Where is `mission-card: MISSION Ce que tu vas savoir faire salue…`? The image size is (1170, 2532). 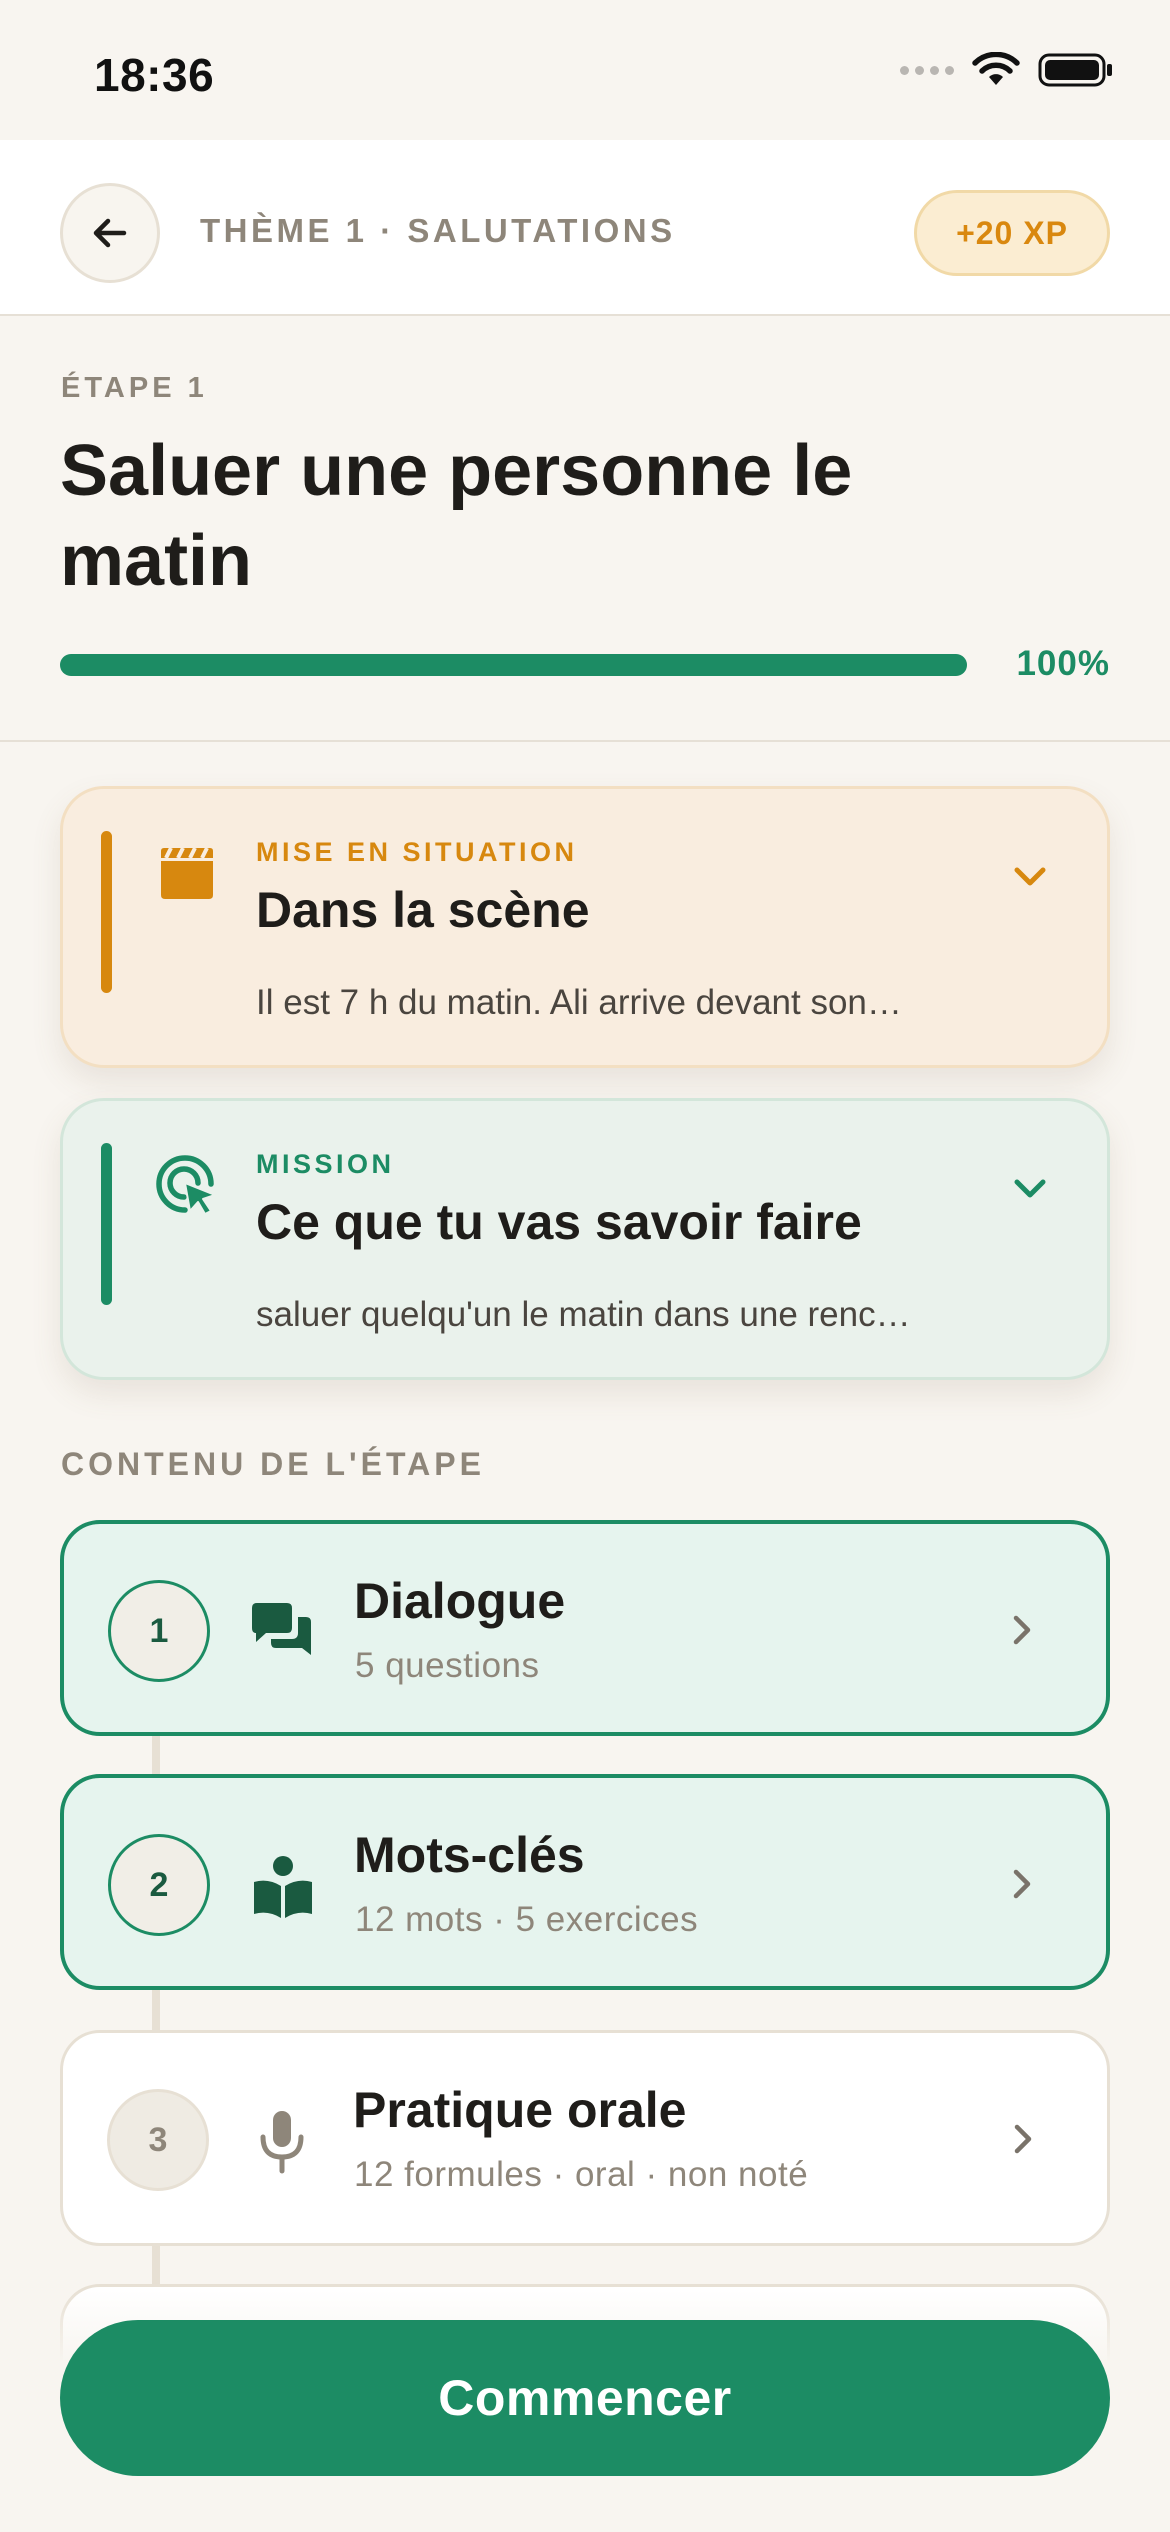 mission-card: MISSION Ce que tu vas savoir faire salue… is located at coordinates (585, 1239).